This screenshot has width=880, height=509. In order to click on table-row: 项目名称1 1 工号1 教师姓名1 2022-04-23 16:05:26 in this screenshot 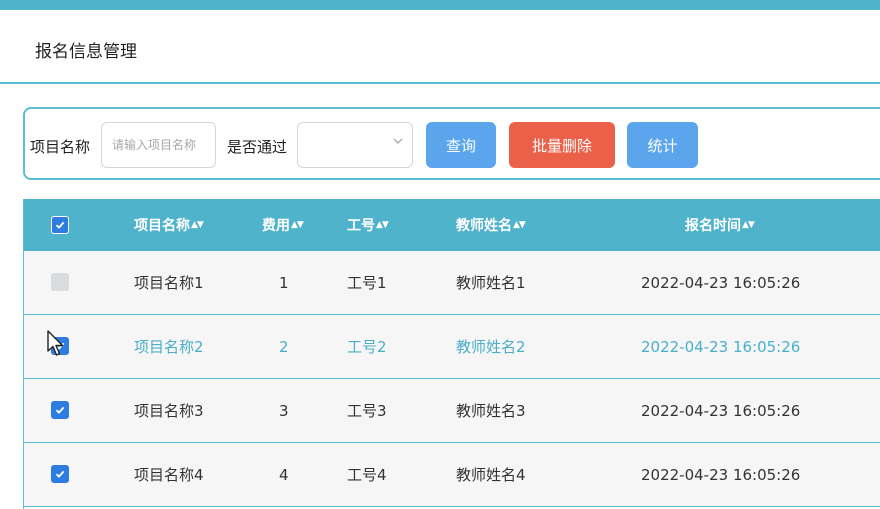, I will do `click(452, 283)`.